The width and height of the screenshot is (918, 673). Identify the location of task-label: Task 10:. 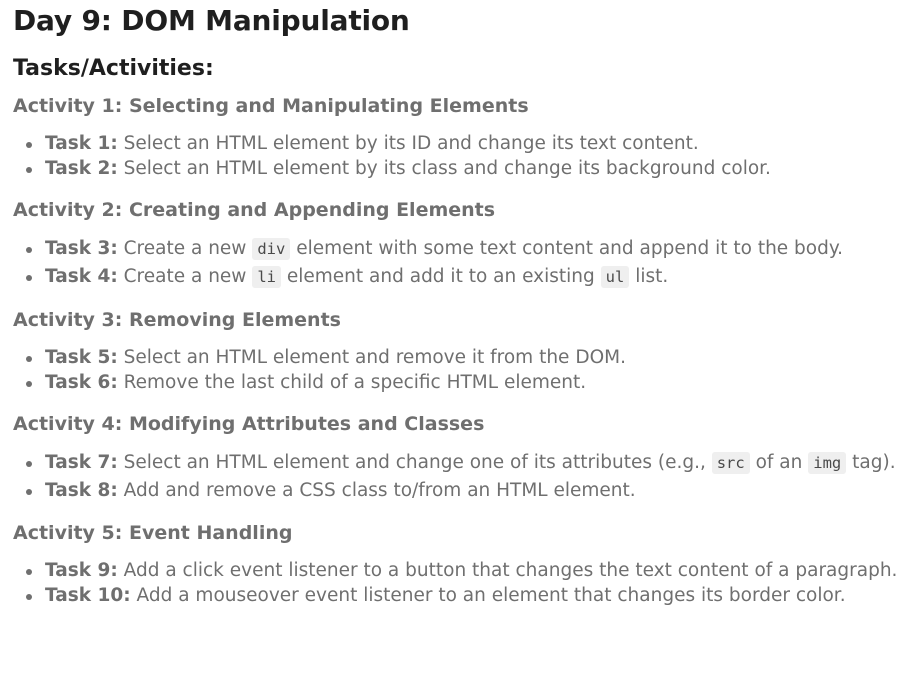
(88, 595).